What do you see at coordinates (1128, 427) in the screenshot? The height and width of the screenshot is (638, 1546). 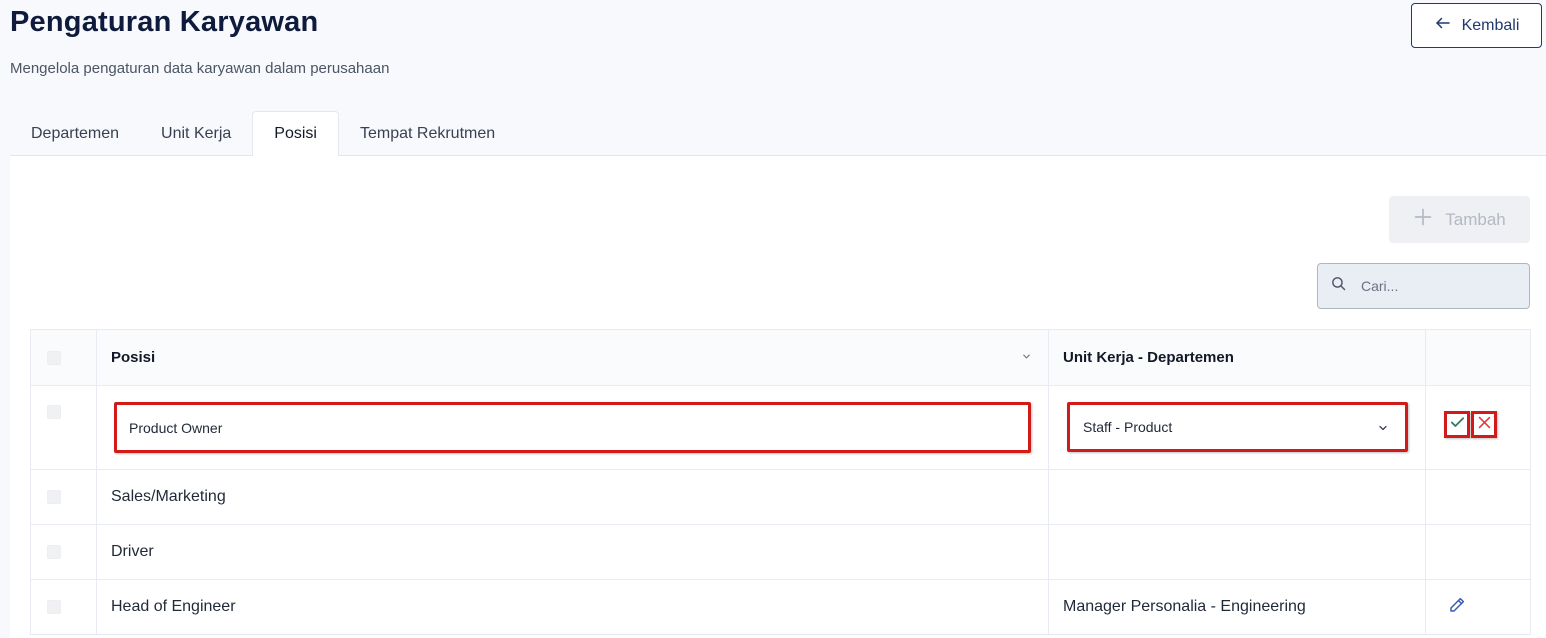 I see `unit-kerja-select-value: Staff - Product` at bounding box center [1128, 427].